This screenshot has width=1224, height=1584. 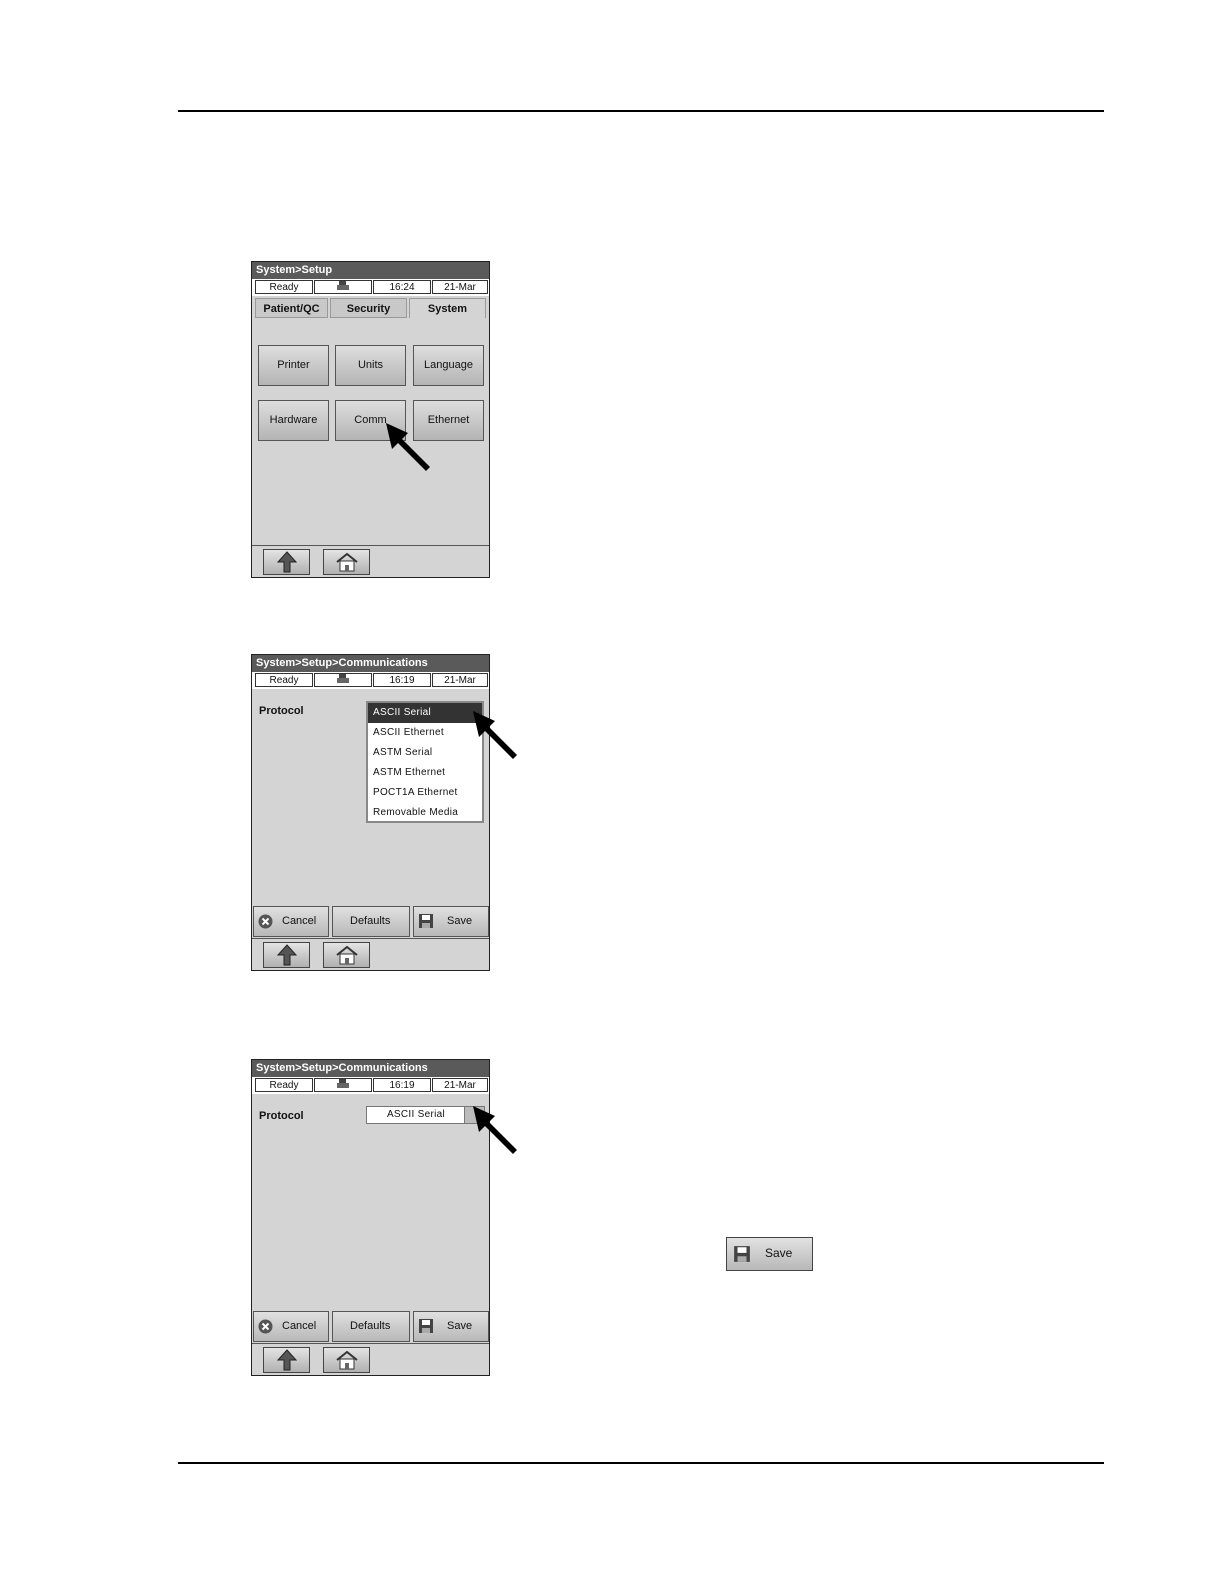 What do you see at coordinates (416, 1114) in the screenshot?
I see `protocol-value: ASCII Serial` at bounding box center [416, 1114].